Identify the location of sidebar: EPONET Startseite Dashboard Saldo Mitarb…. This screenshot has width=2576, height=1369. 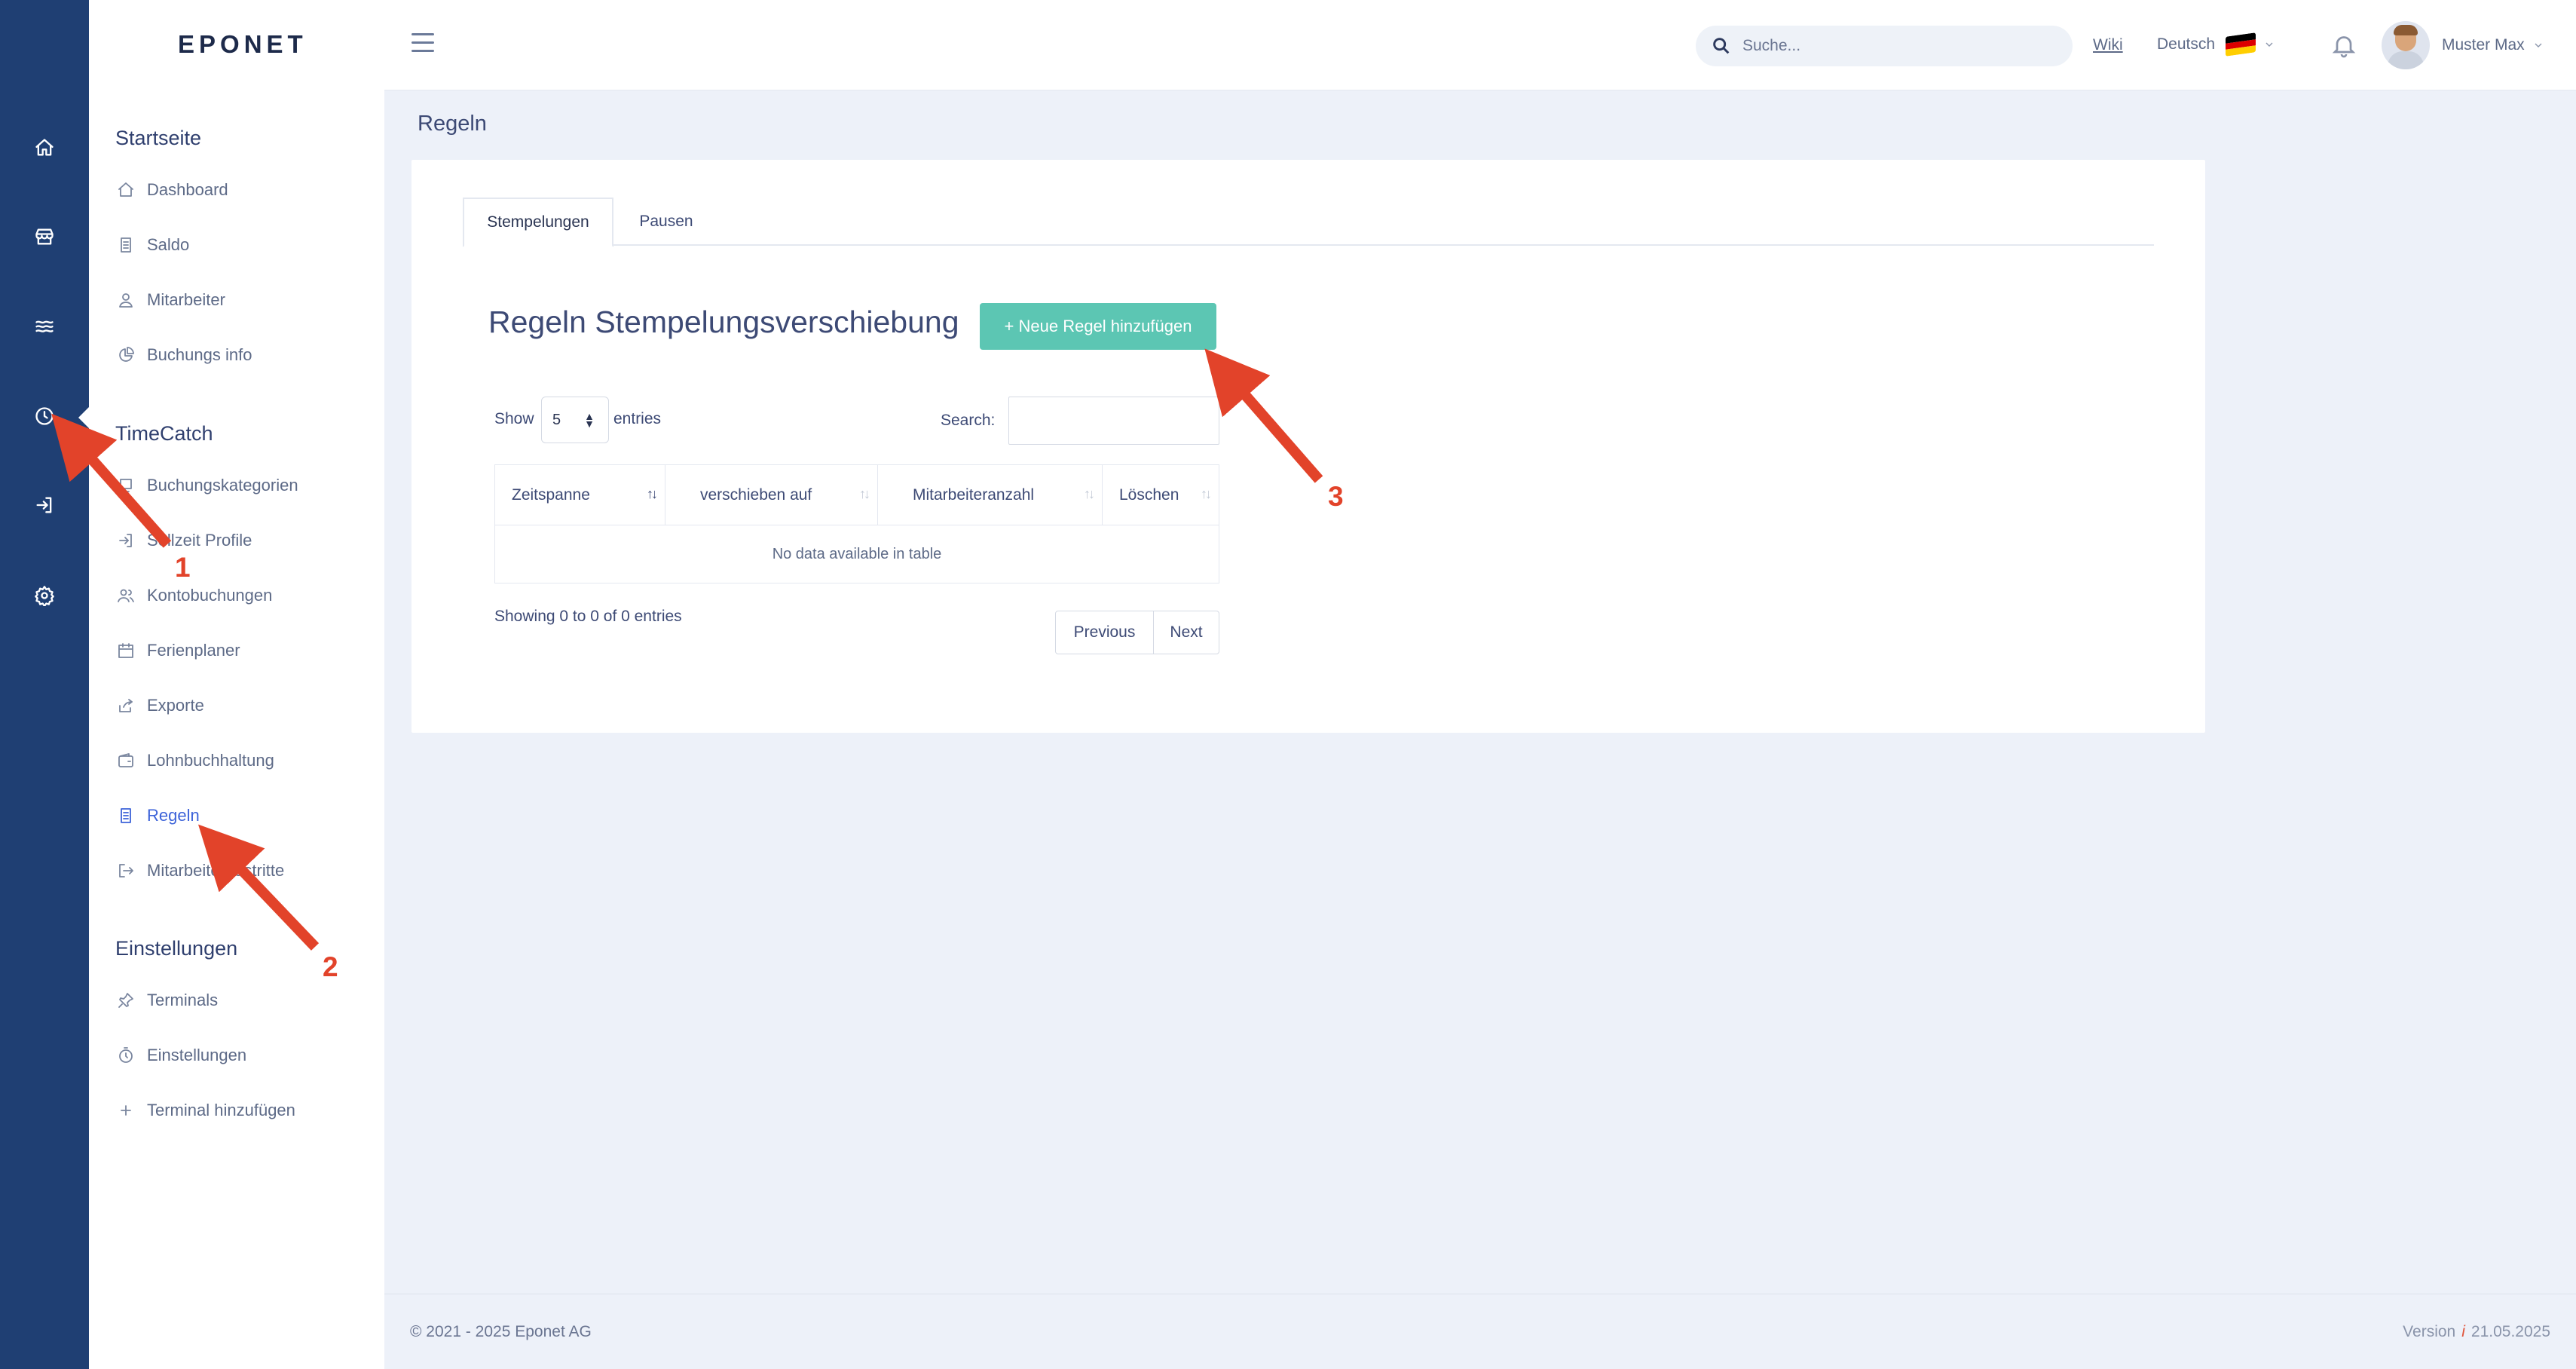
(236, 684).